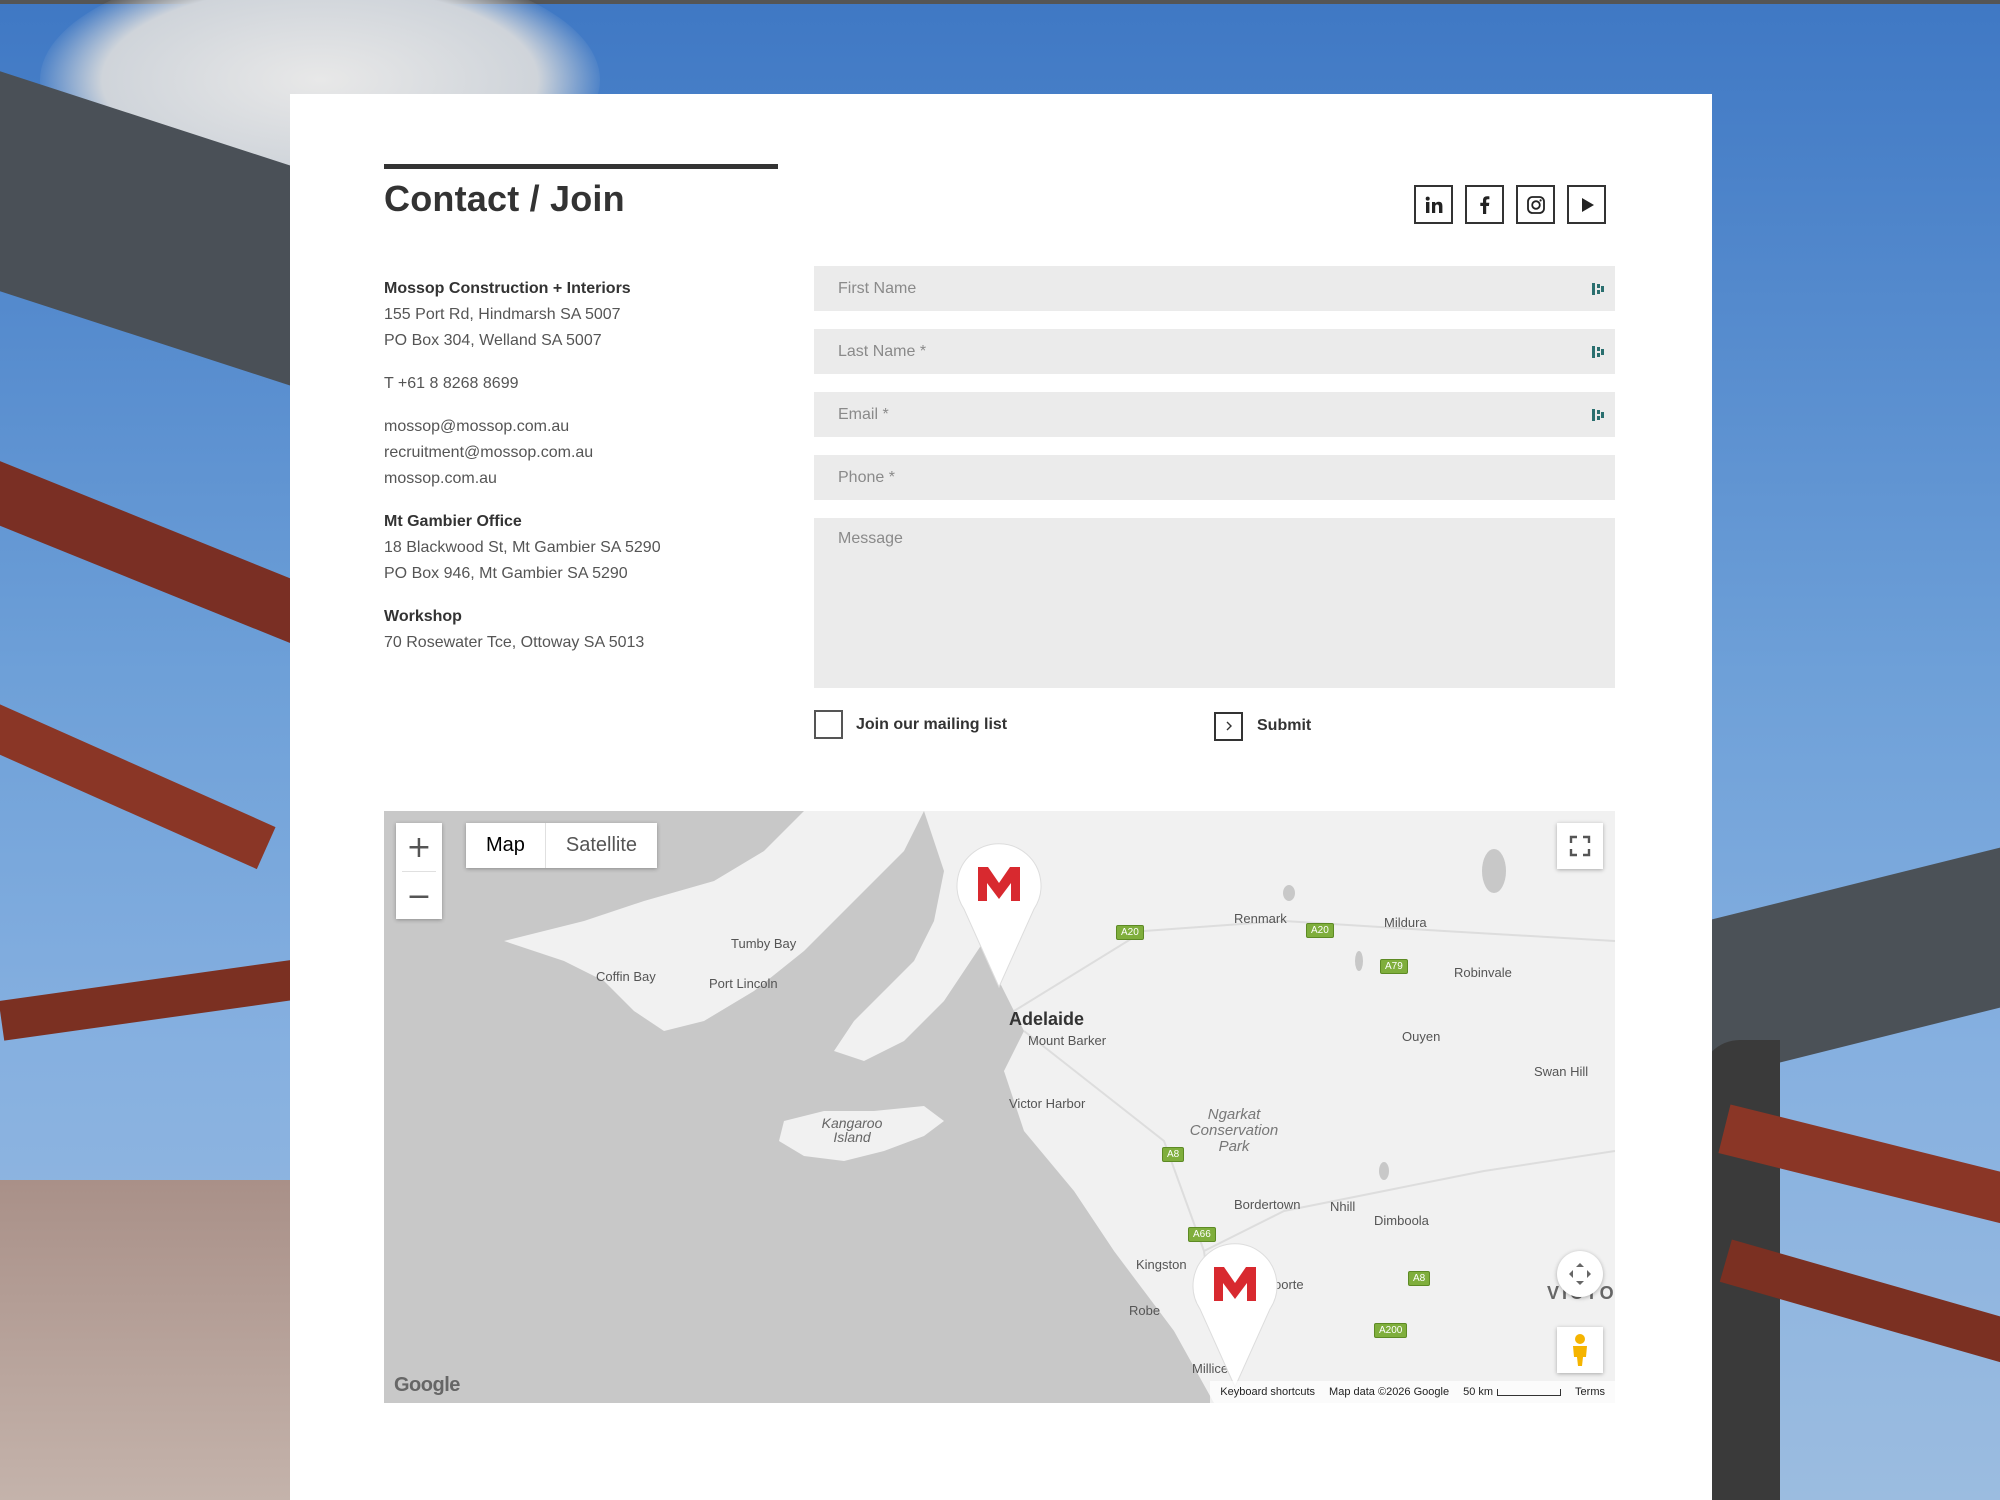 This screenshot has height=1500, width=2000. Describe the element at coordinates (423, 616) in the screenshot. I see `workshop-heading: Workshop` at that location.